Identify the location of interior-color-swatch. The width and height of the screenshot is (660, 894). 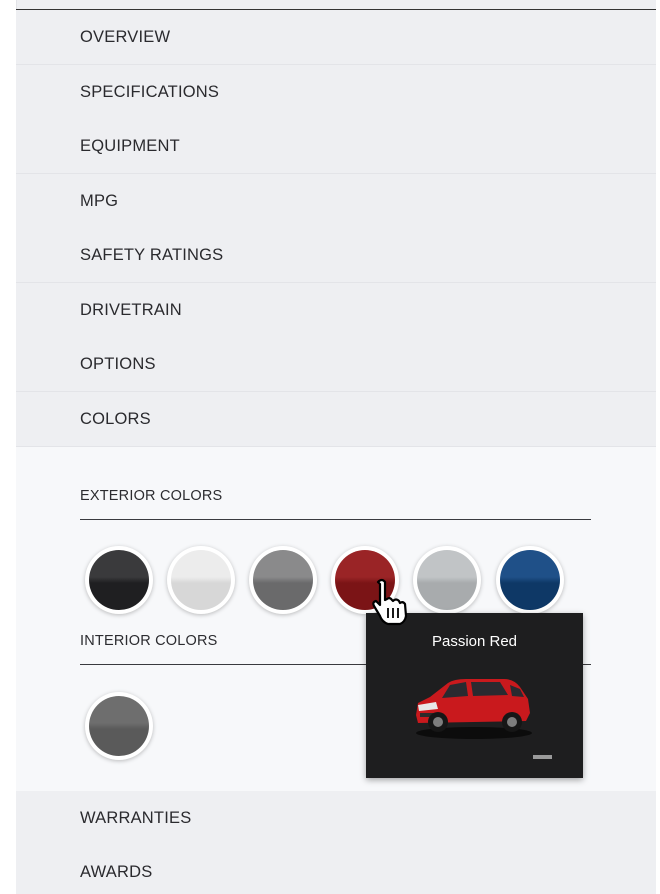
(119, 726).